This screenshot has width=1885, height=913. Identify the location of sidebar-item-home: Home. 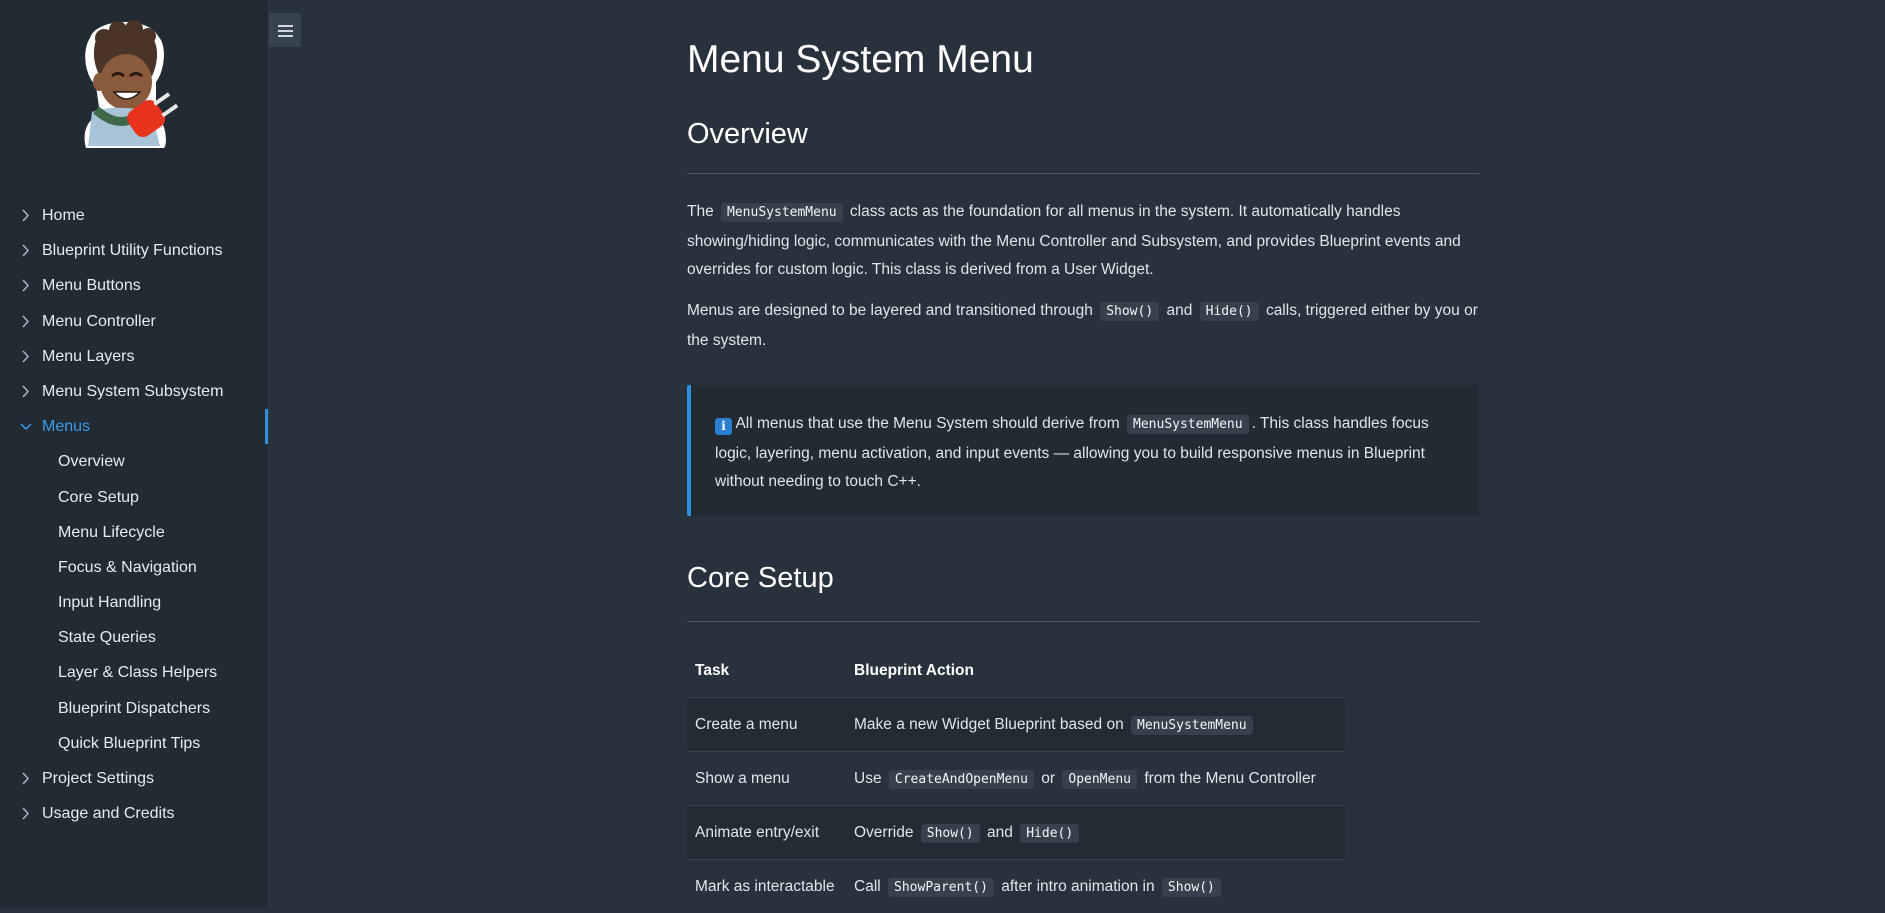
(134, 215).